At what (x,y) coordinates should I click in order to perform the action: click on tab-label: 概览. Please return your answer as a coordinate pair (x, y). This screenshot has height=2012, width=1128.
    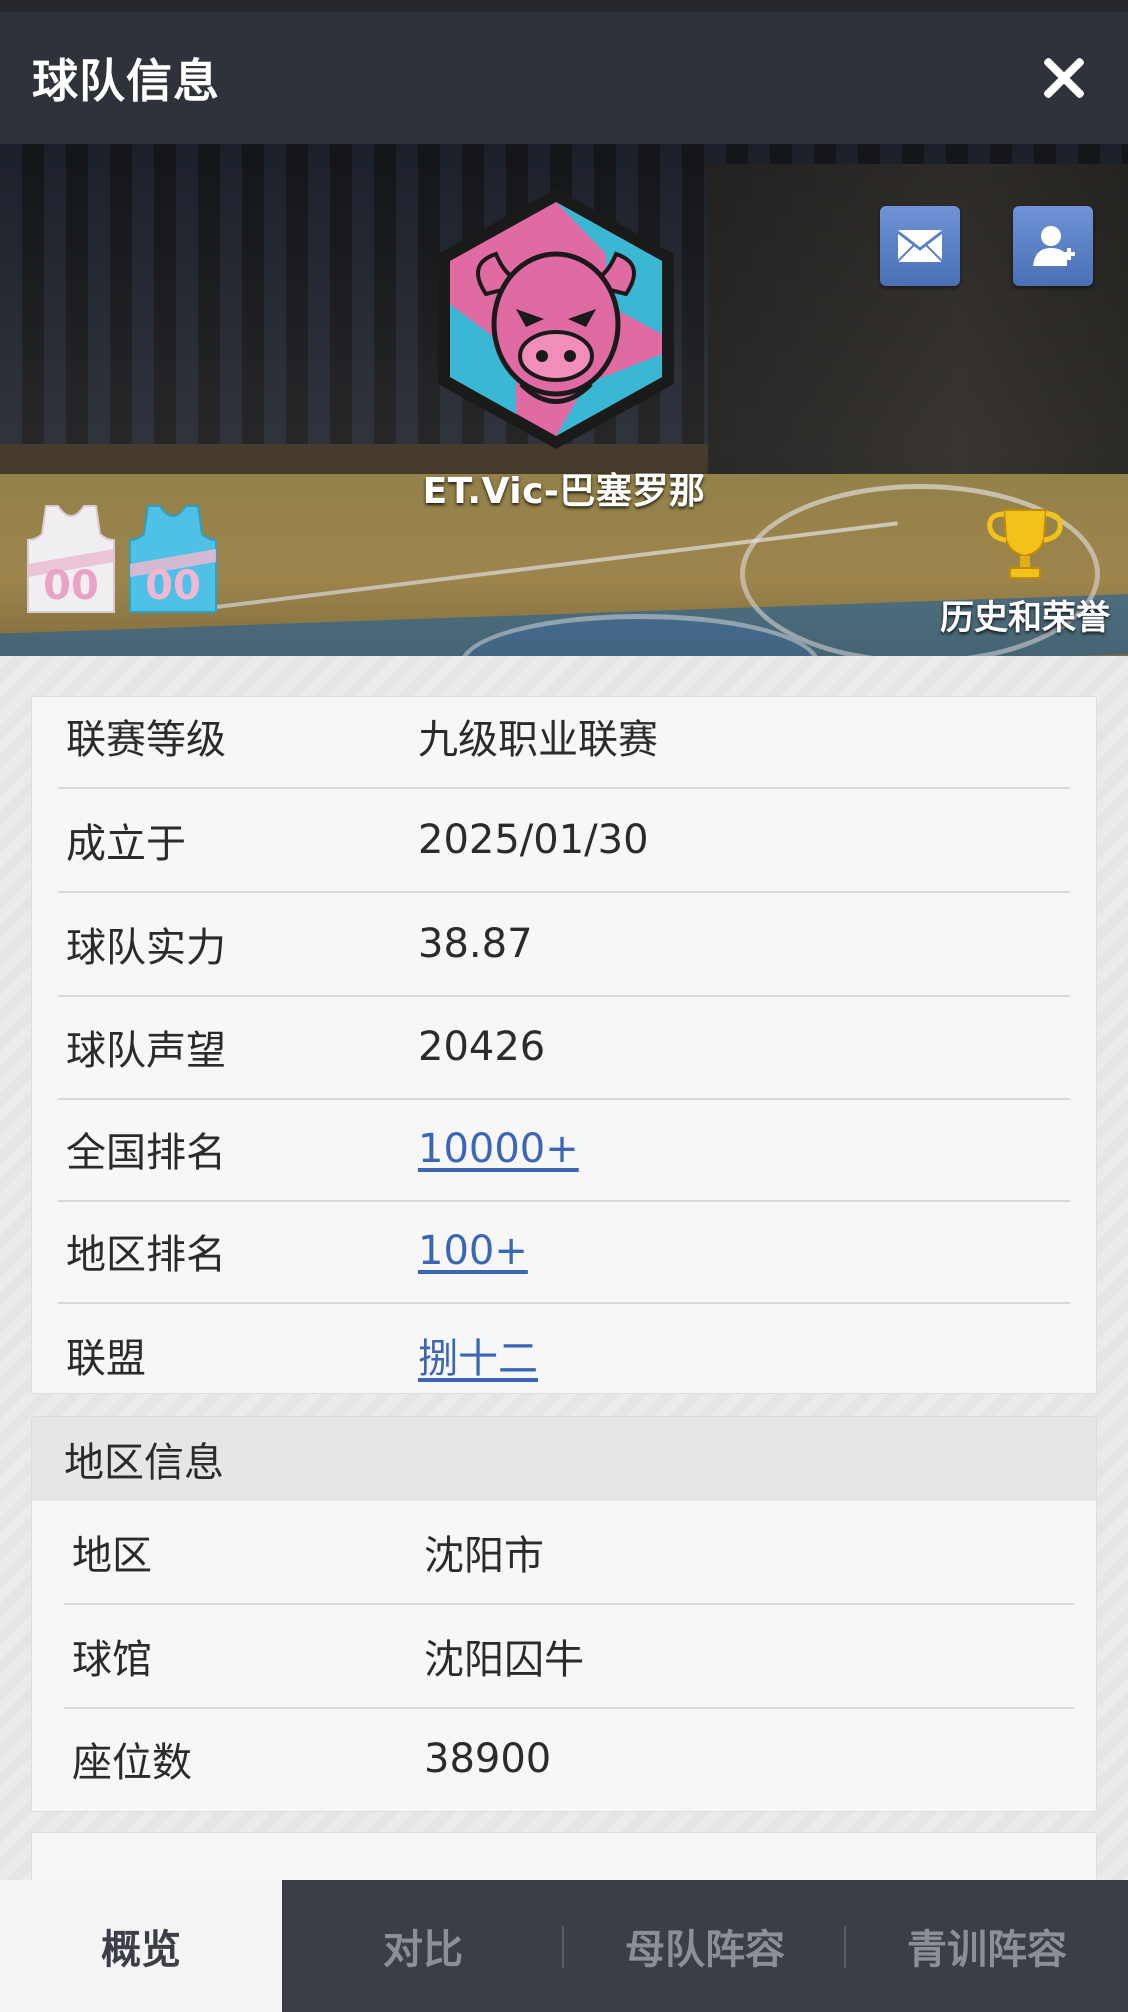
    Looking at the image, I should click on (141, 1950).